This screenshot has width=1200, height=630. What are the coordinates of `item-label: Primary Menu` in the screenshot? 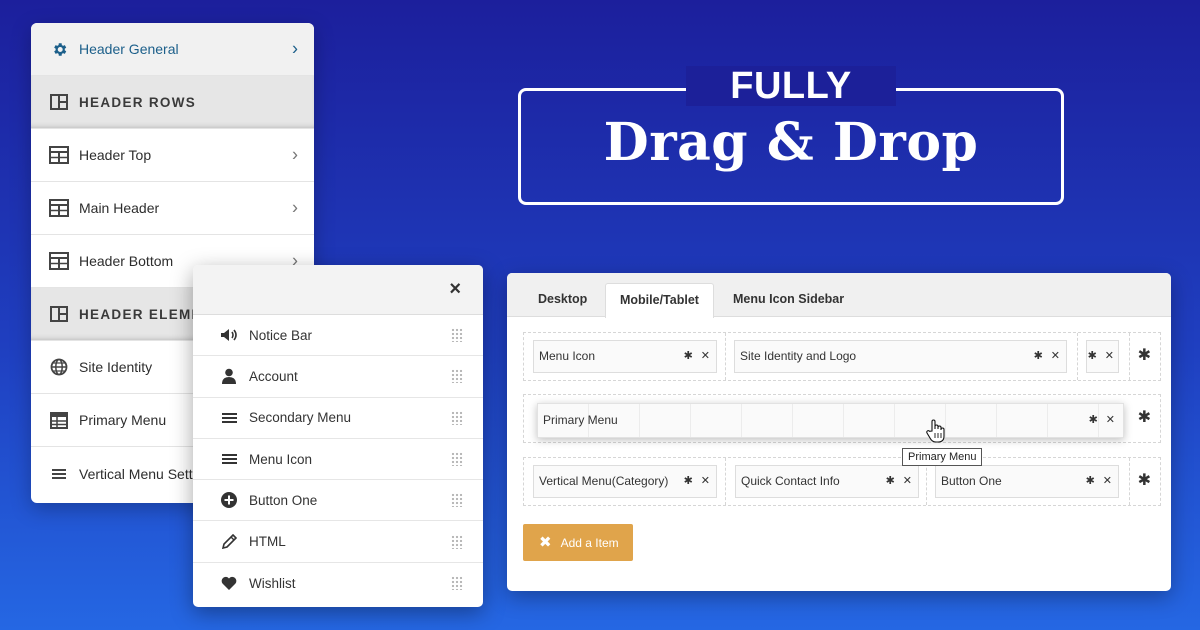 It's located at (580, 420).